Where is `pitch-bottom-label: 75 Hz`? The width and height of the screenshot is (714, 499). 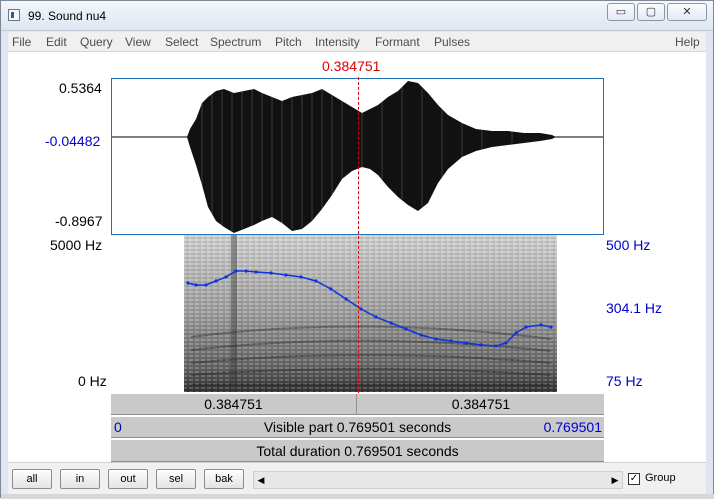 pitch-bottom-label: 75 Hz is located at coordinates (624, 381).